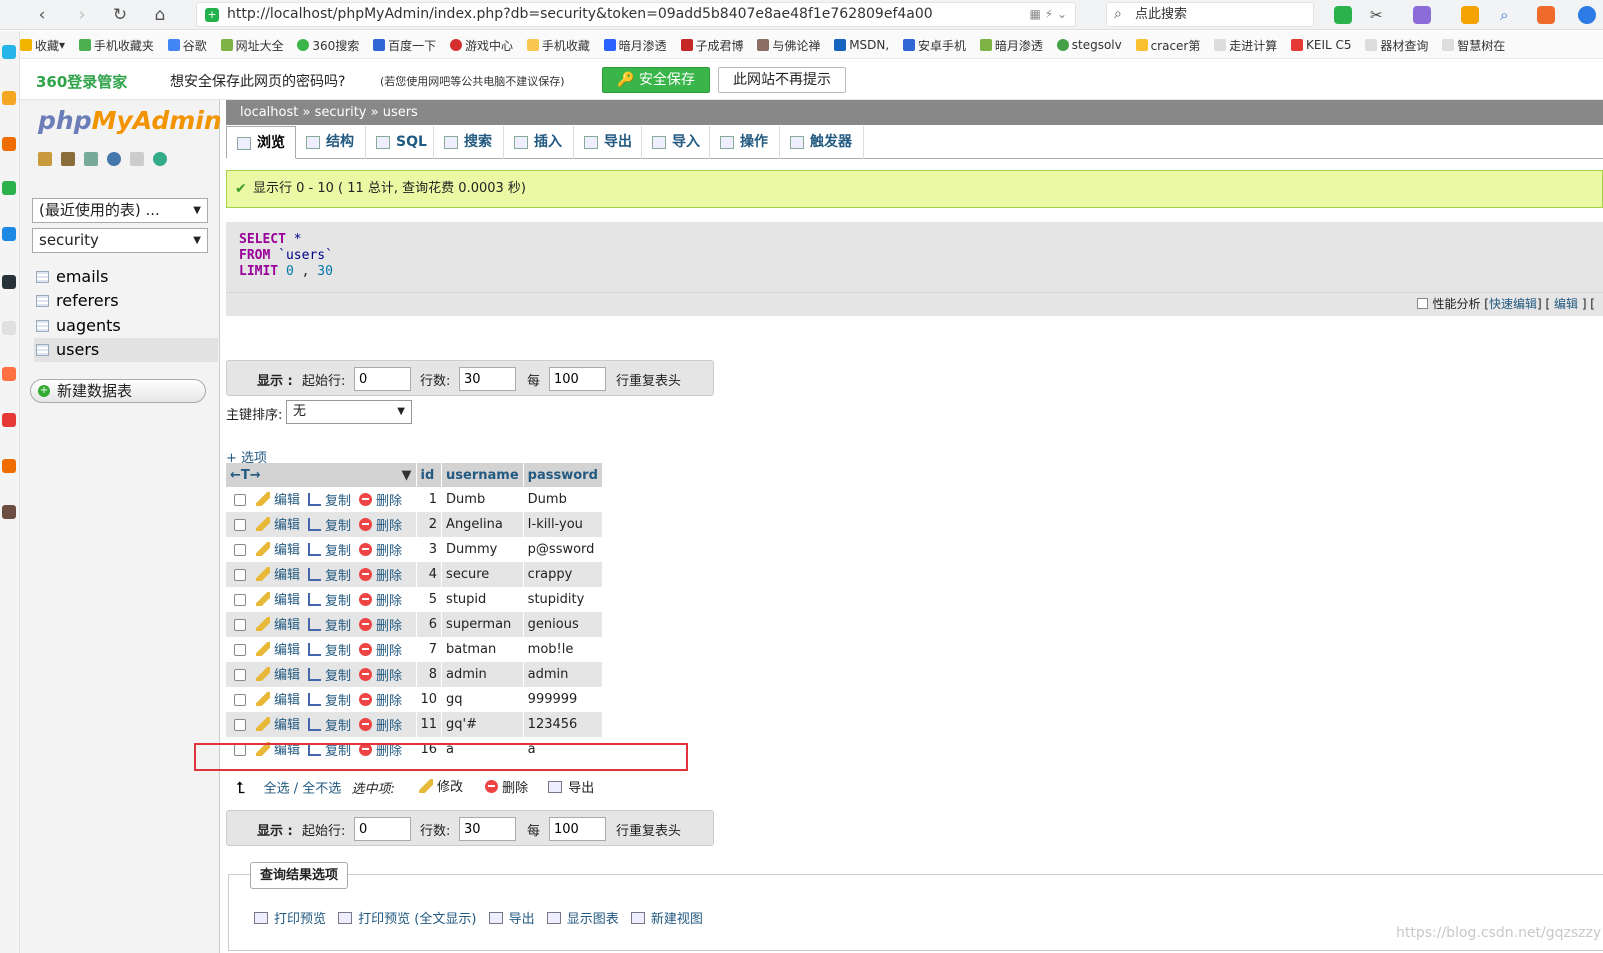 The width and height of the screenshot is (1603, 953). Describe the element at coordinates (429, 724) in the screenshot. I see `cell-id: 11` at that location.